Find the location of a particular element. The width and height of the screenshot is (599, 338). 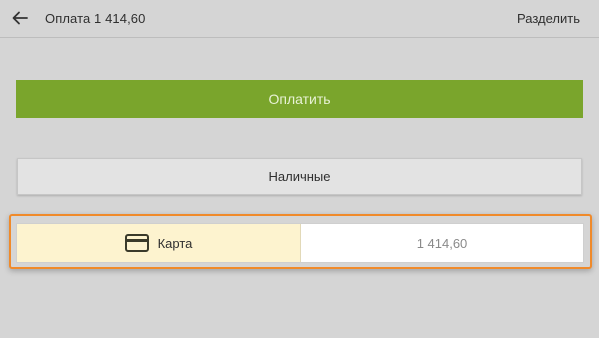

back-button is located at coordinates (20, 18).